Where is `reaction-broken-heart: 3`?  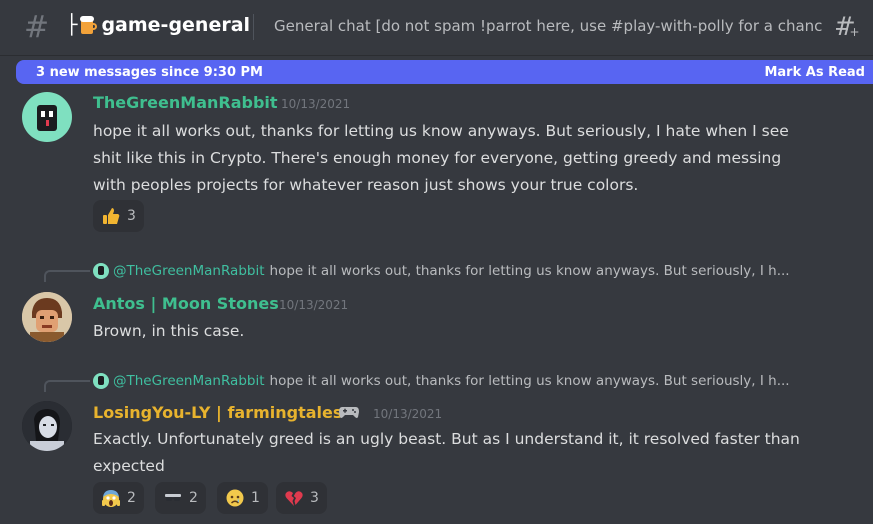 reaction-broken-heart: 3 is located at coordinates (301, 498).